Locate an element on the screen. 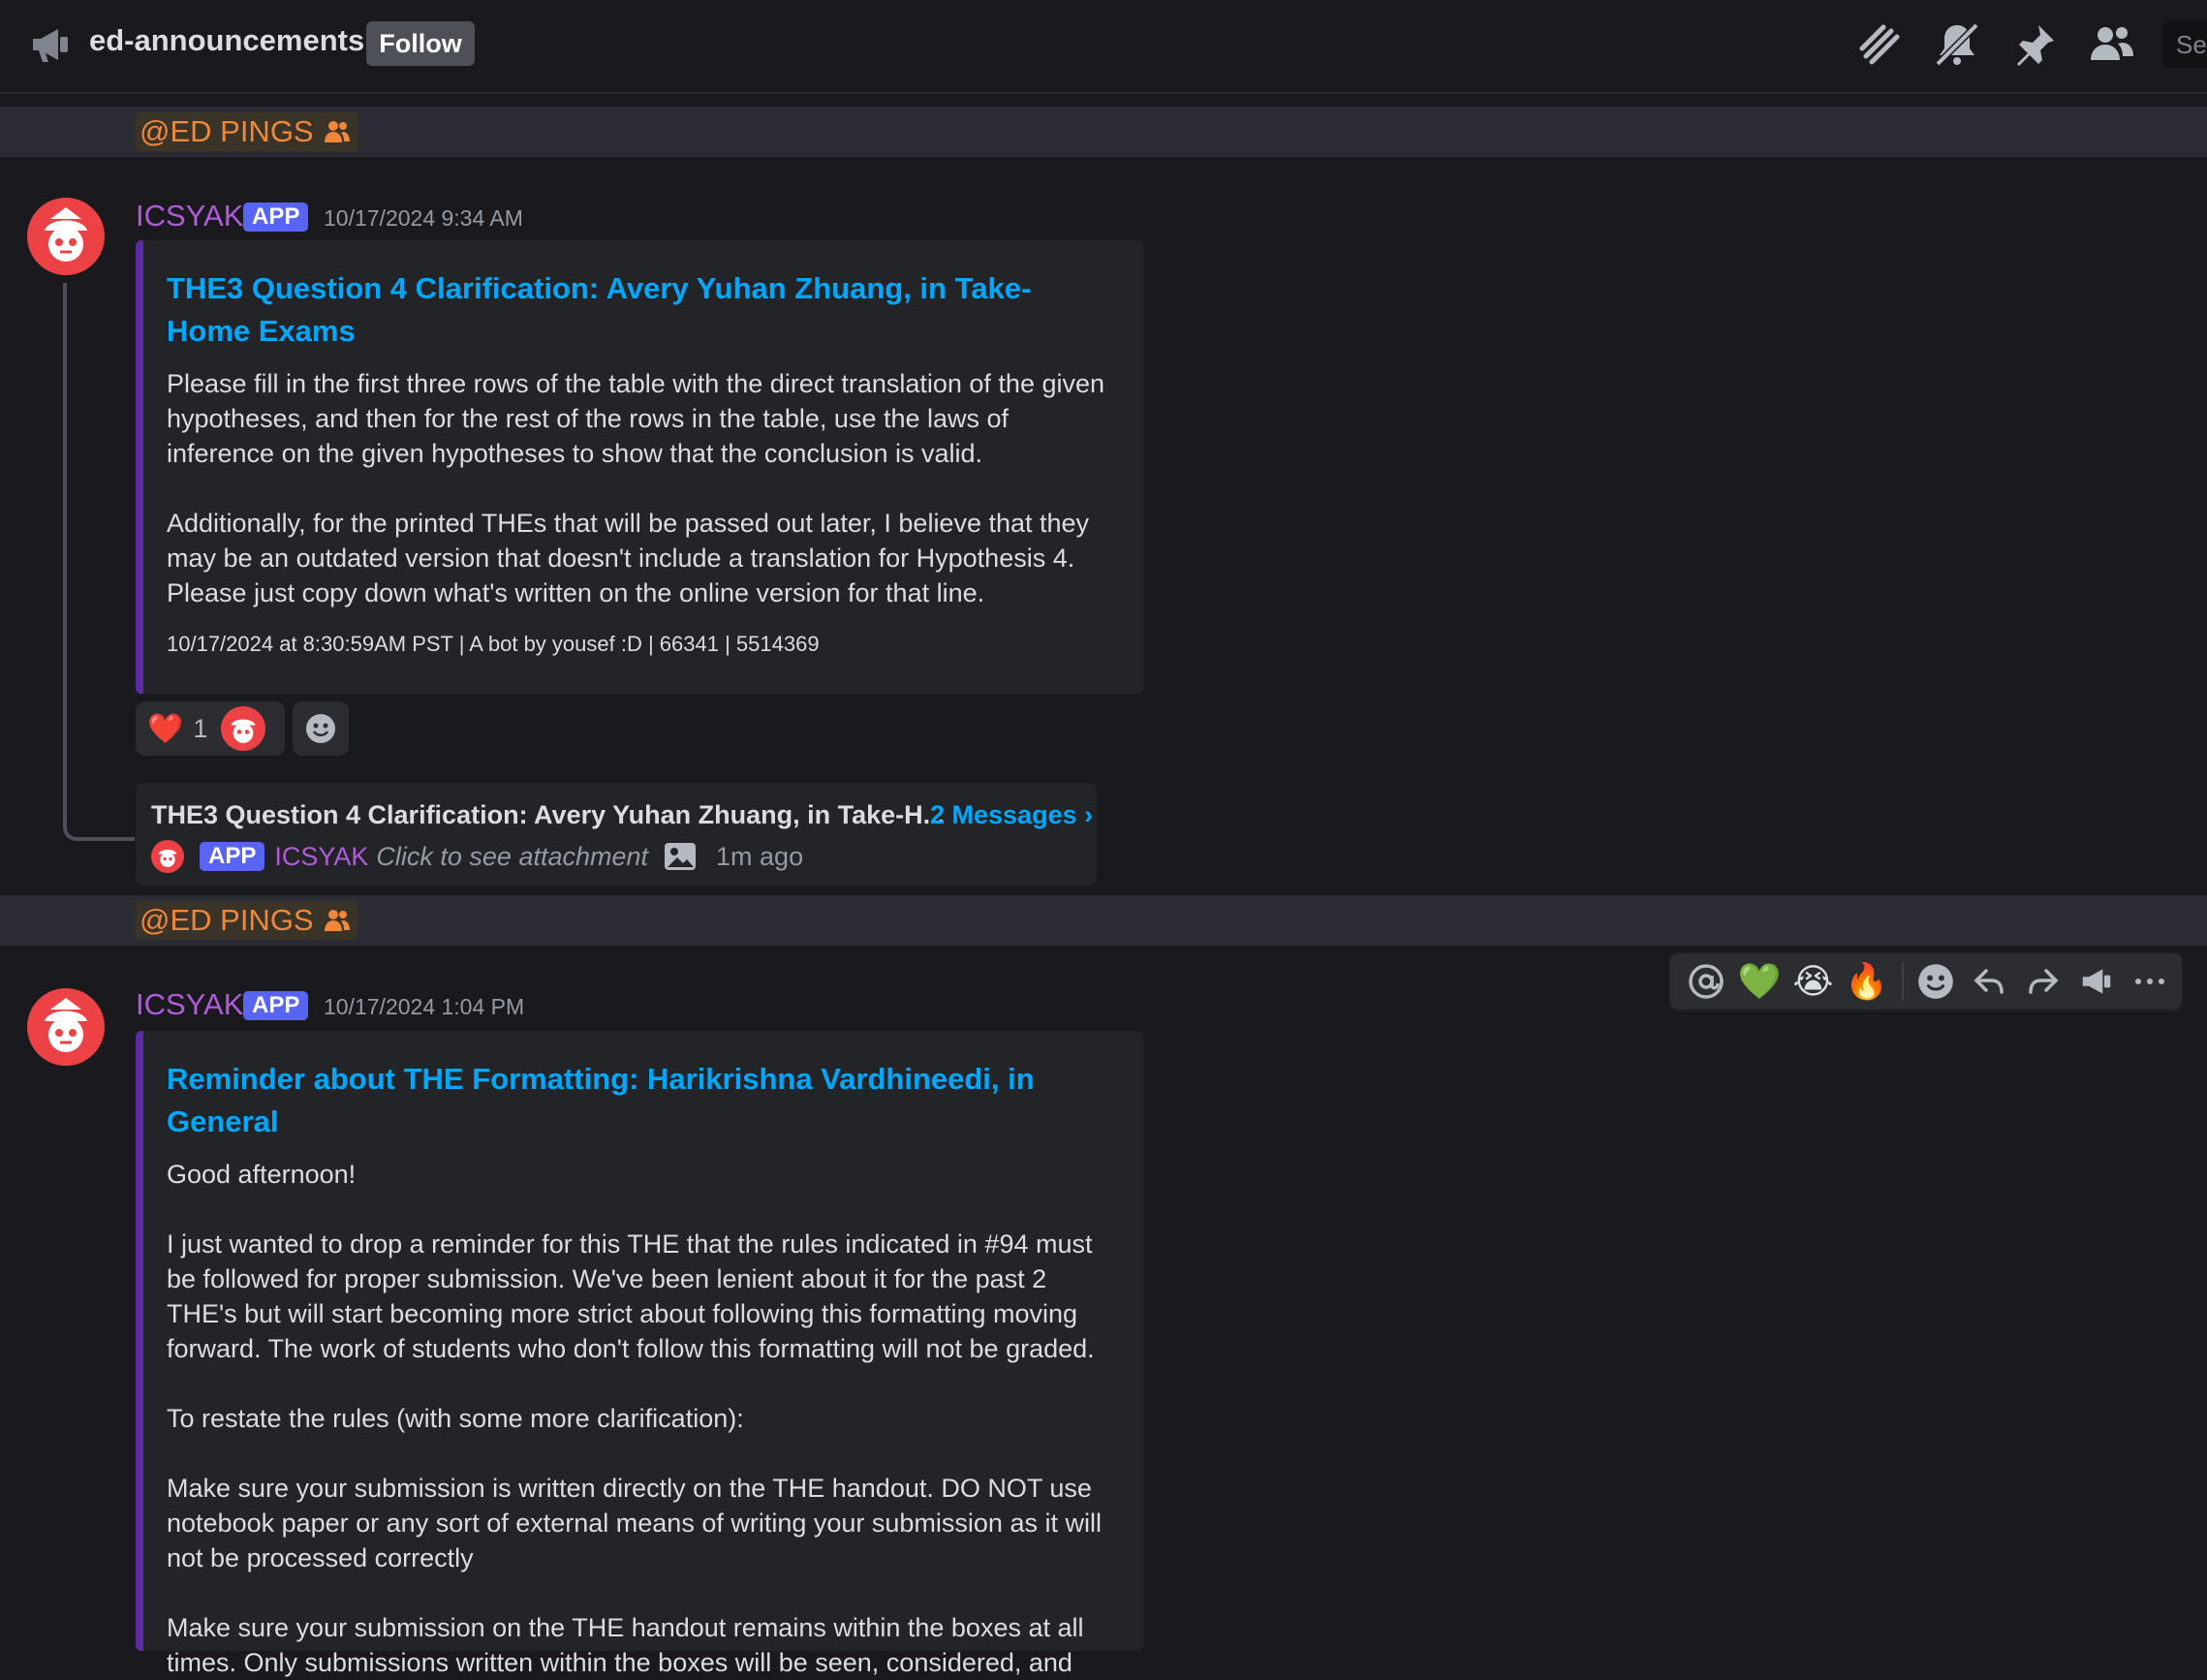 The image size is (2207, 1680). forward-button is located at coordinates (2043, 982).